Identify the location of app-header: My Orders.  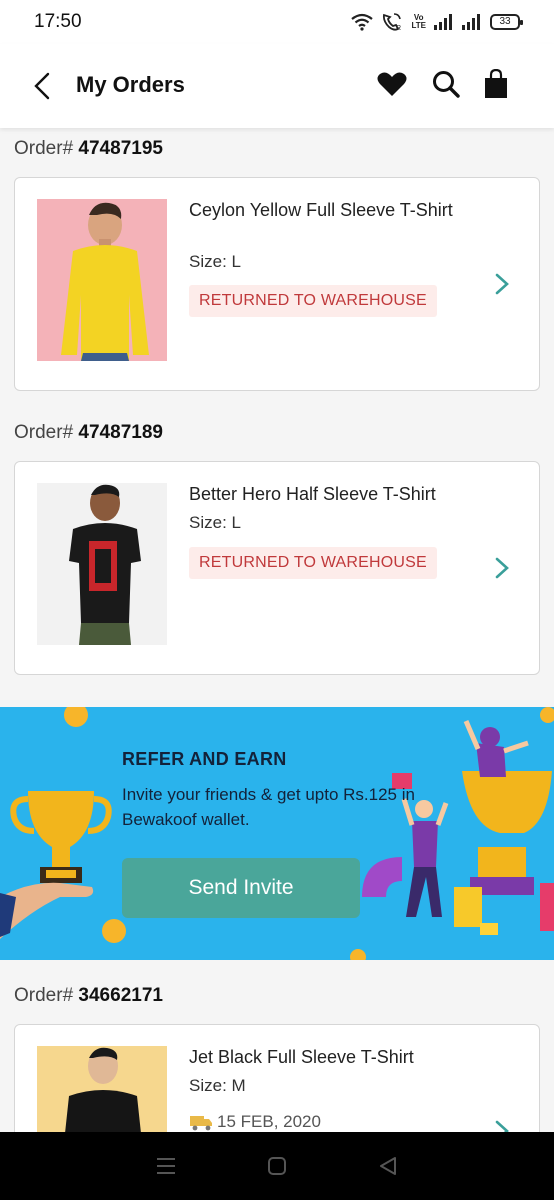
(277, 86).